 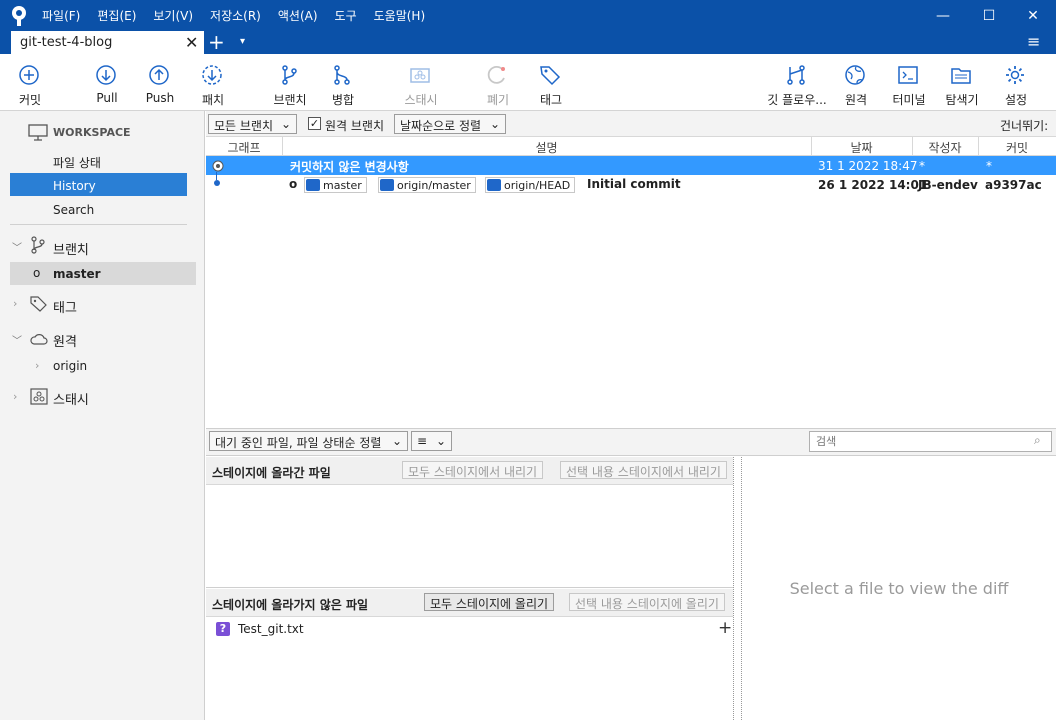 I want to click on file-search-input, so click(x=930, y=441).